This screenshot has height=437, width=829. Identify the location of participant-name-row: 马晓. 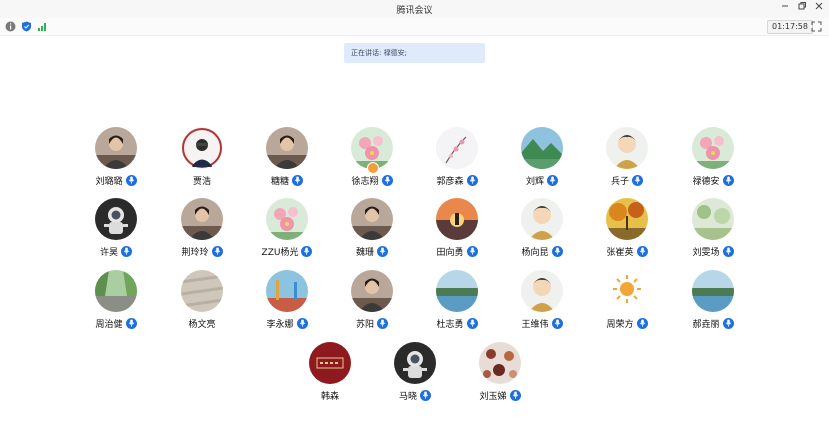
(415, 395).